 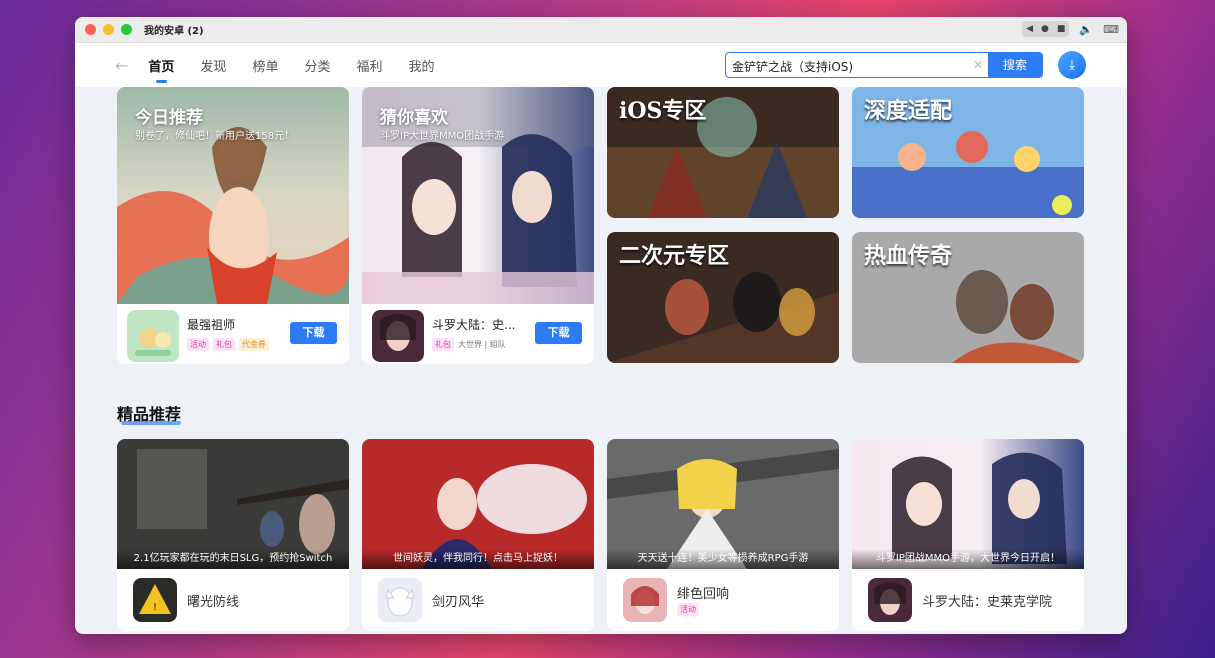 What do you see at coordinates (254, 344) in the screenshot?
I see `tag-voucher: 代金券` at bounding box center [254, 344].